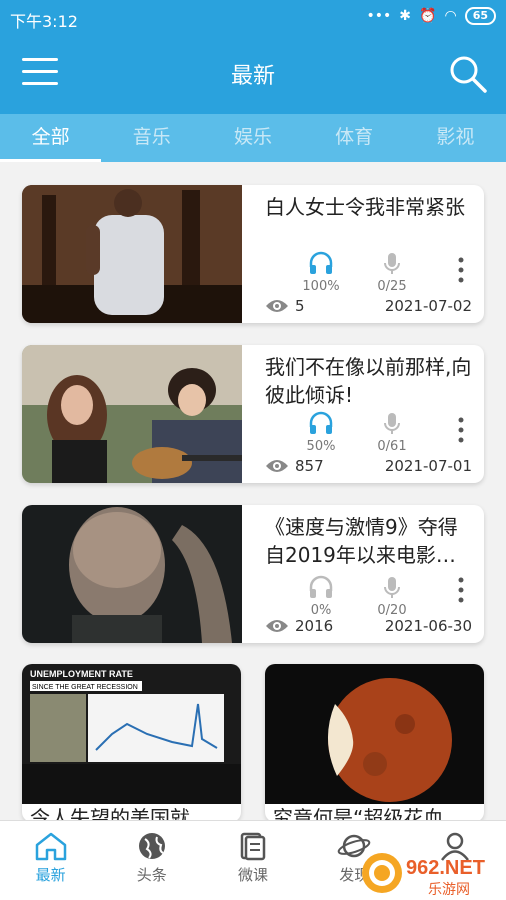 The width and height of the screenshot is (506, 900). What do you see at coordinates (450, 16) in the screenshot?
I see `wifi-icon: ◠` at bounding box center [450, 16].